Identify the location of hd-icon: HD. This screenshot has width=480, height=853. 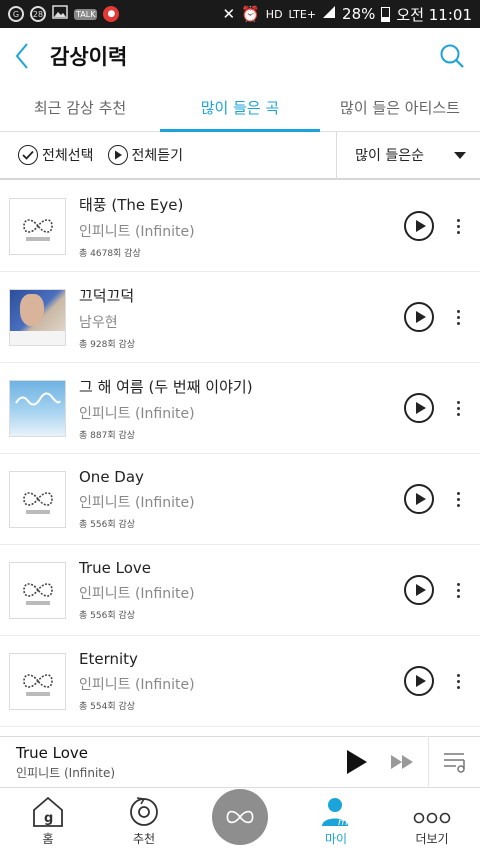
(274, 14).